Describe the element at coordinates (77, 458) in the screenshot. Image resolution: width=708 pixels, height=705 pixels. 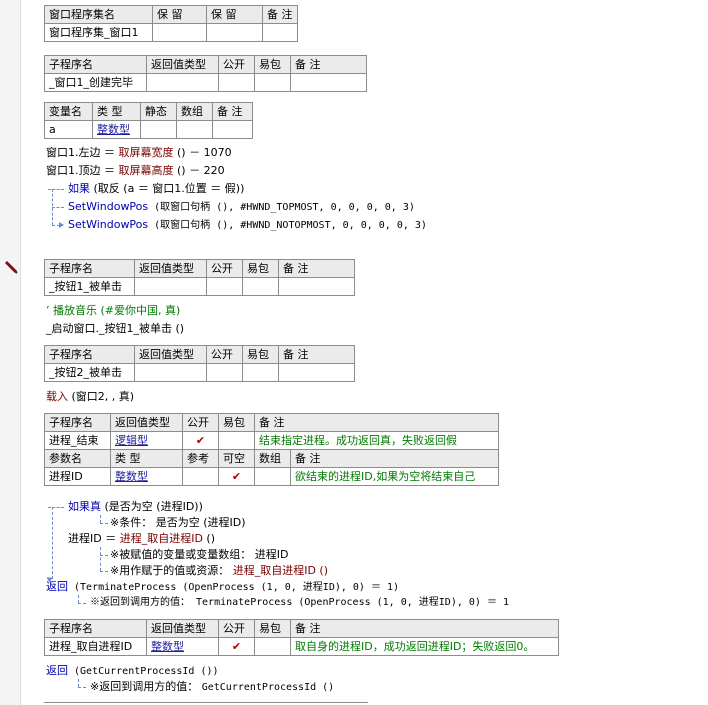
I see `col-header: 参数名` at that location.